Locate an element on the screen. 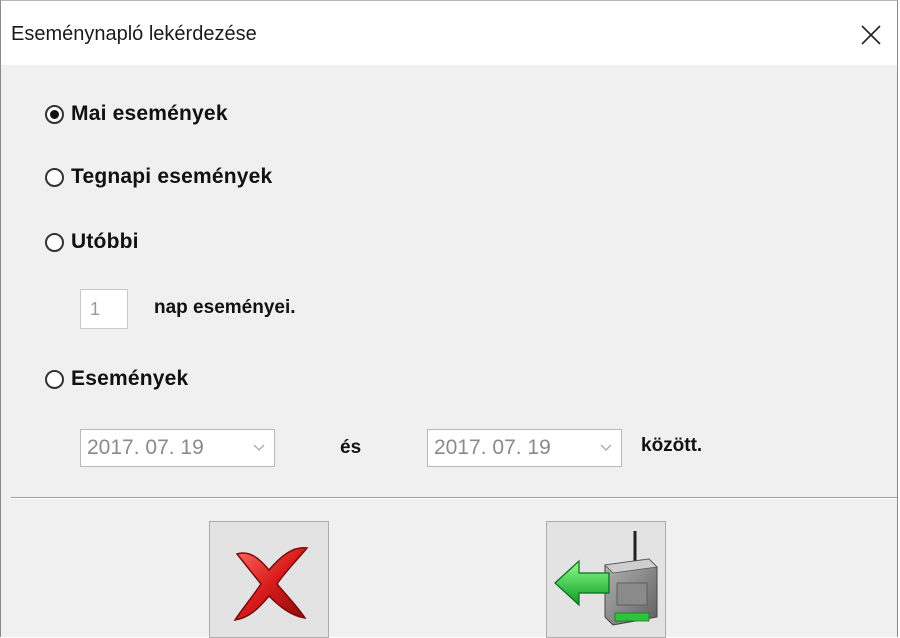 The image size is (900, 638). close-button is located at coordinates (871, 35).